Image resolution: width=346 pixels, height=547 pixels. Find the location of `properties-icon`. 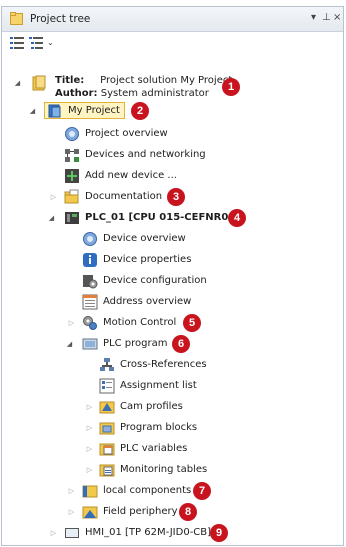

properties-icon is located at coordinates (90, 260).